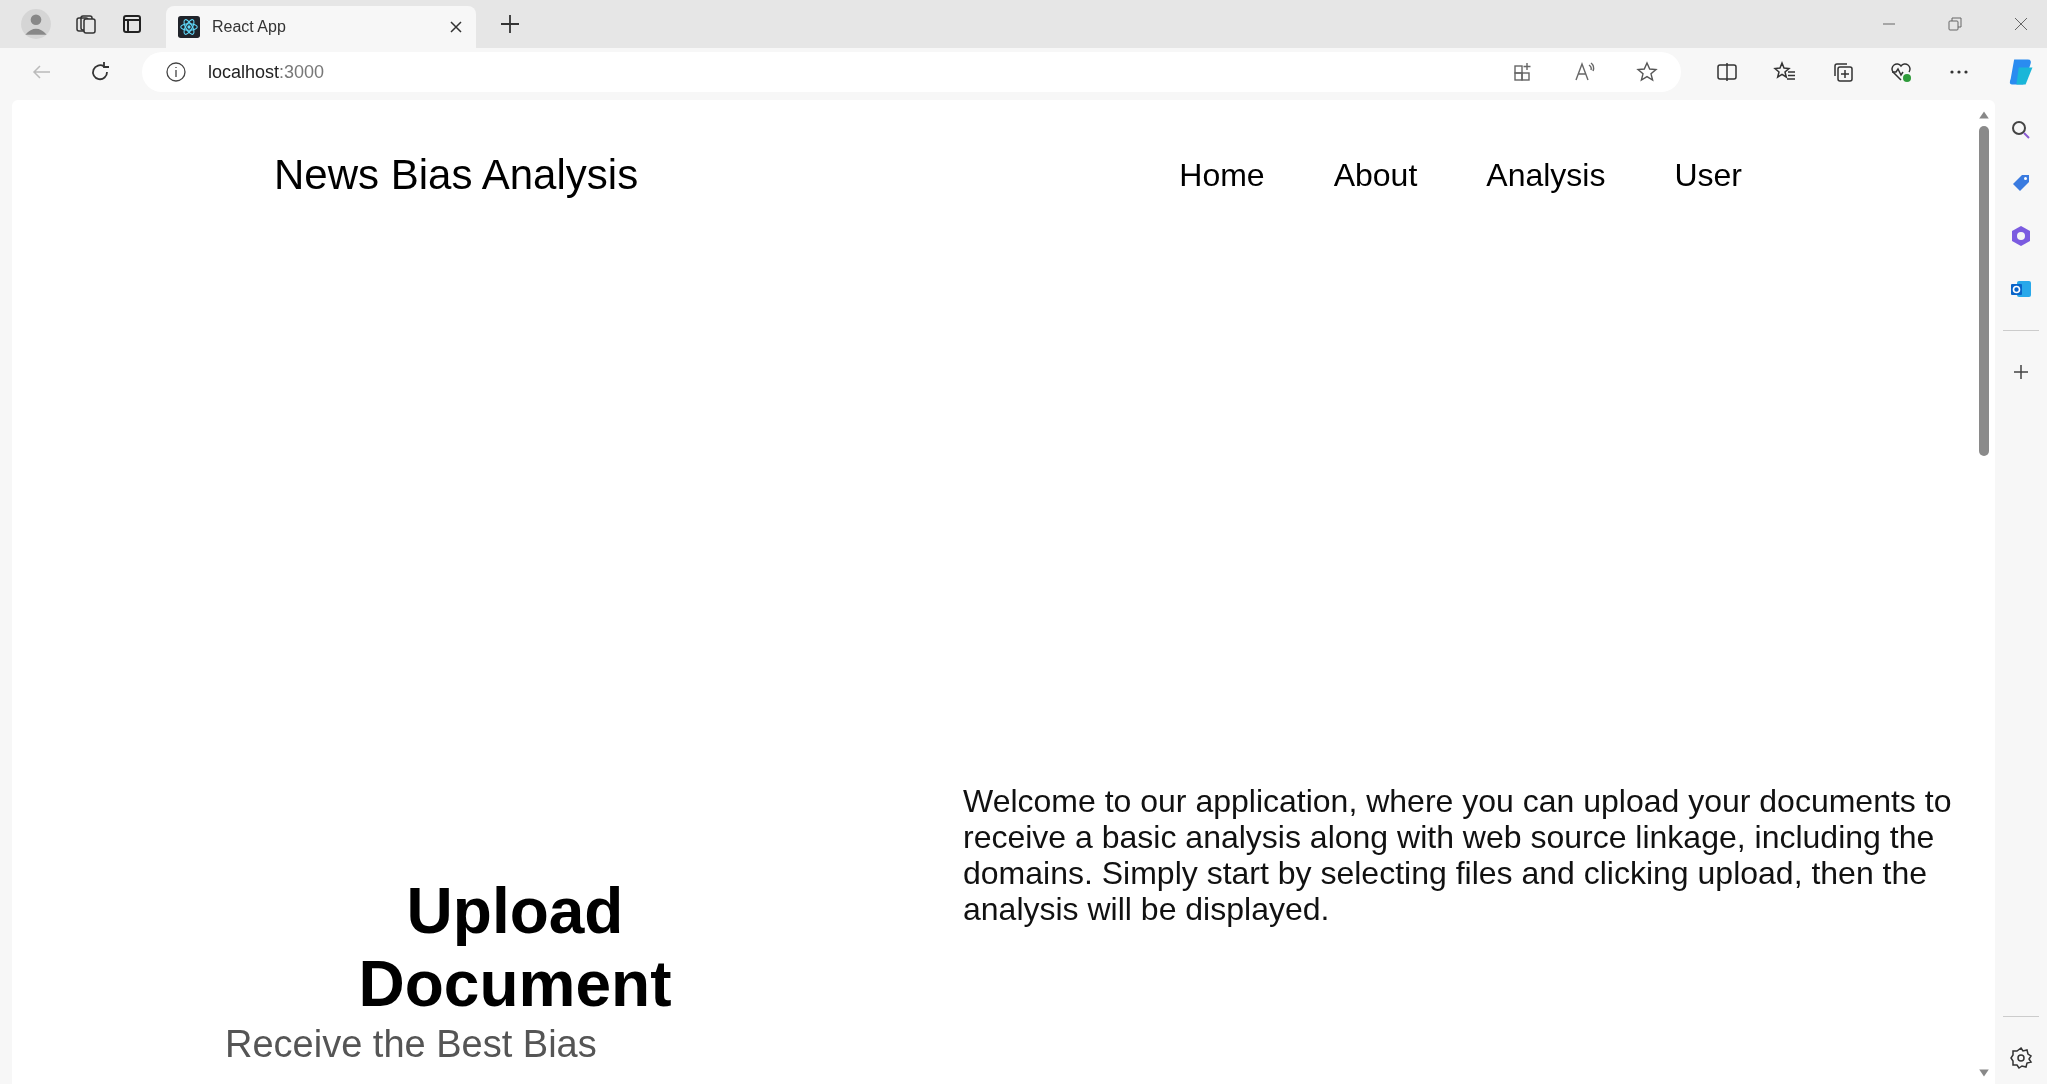 The image size is (2047, 1084). I want to click on split-screen-icon, so click(1727, 72).